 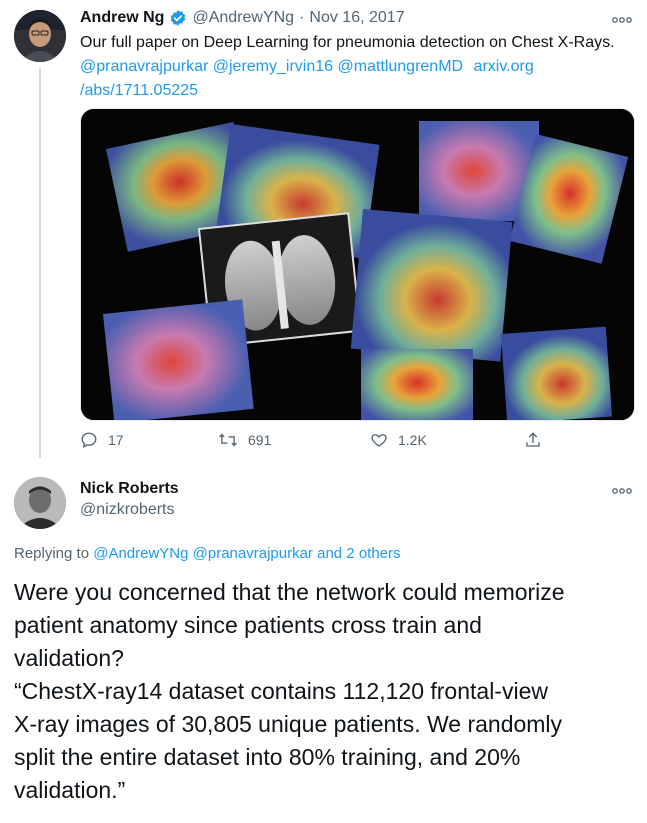 I want to click on verified-badge-icon, so click(x=178, y=18).